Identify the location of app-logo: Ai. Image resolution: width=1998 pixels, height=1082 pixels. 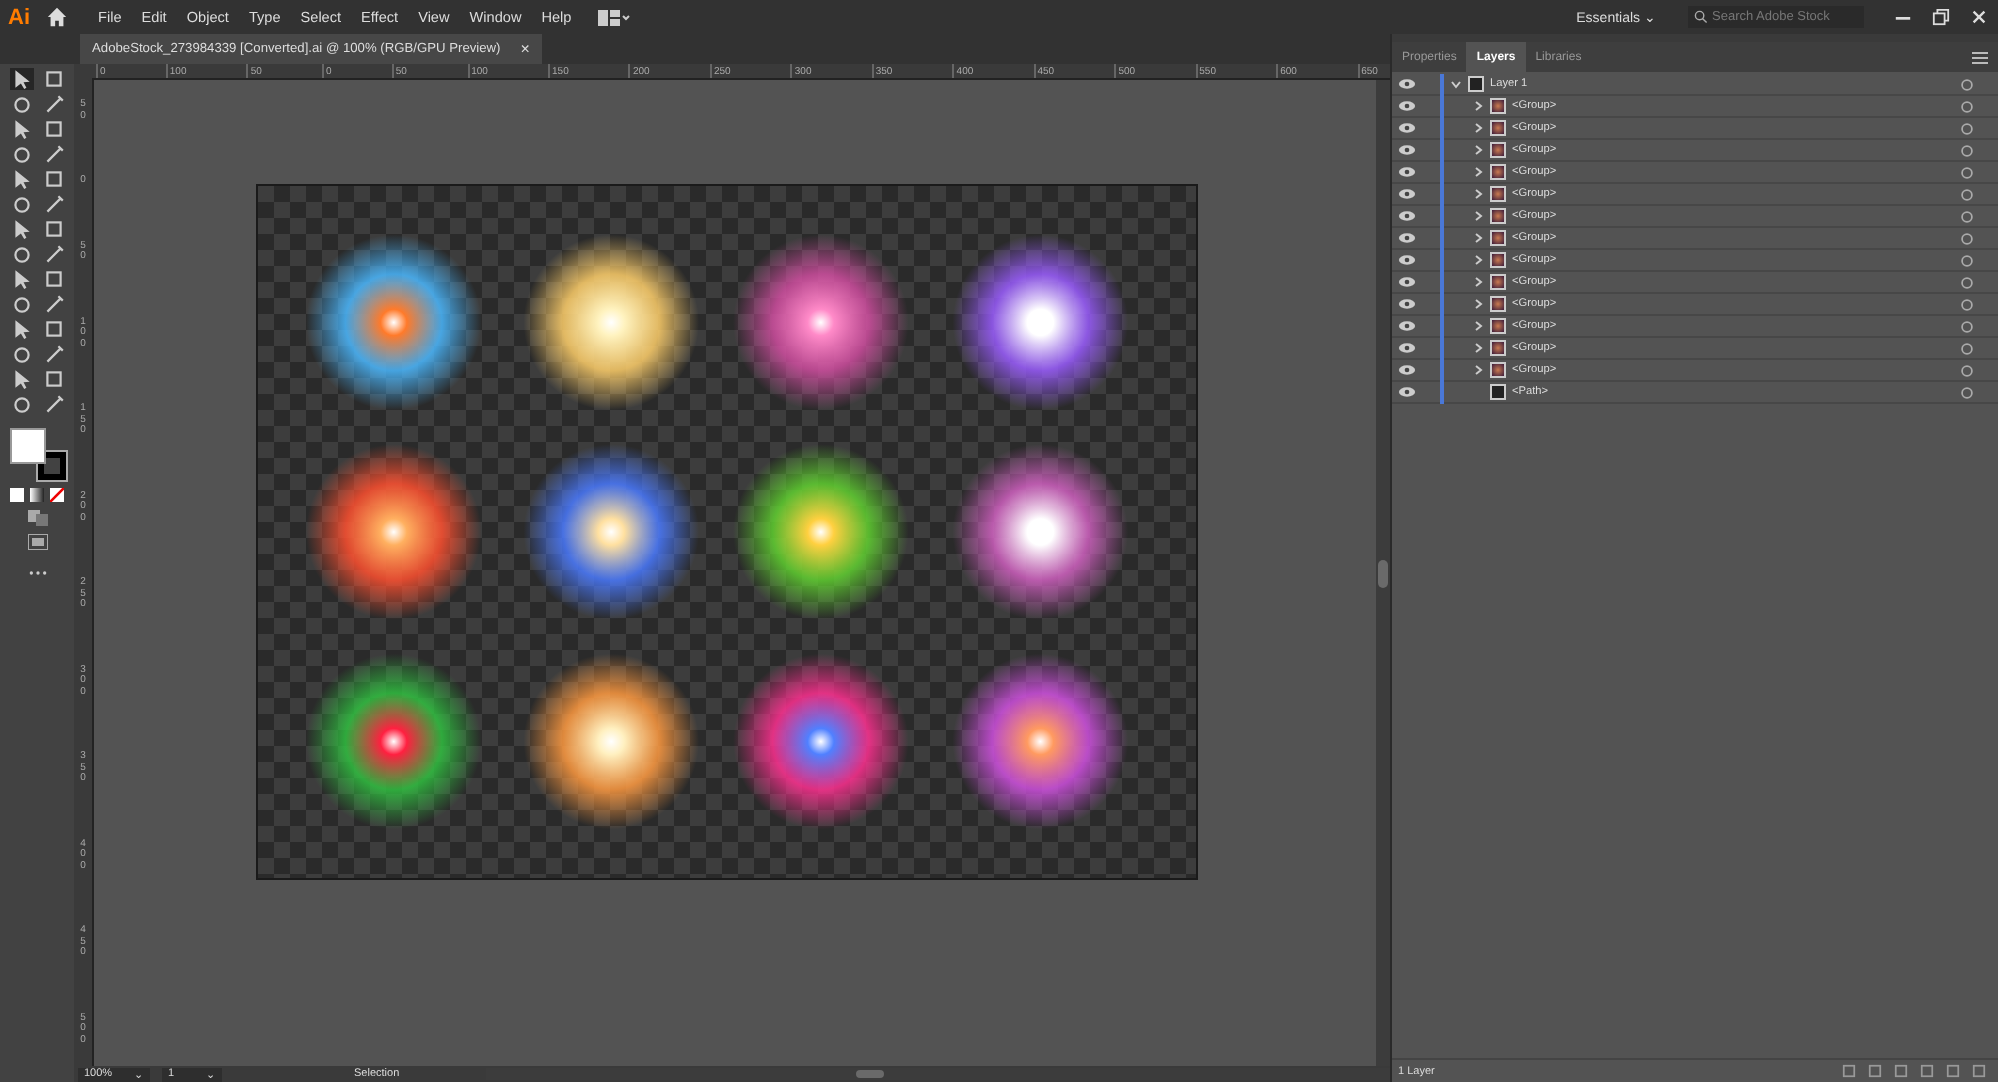
(19, 17).